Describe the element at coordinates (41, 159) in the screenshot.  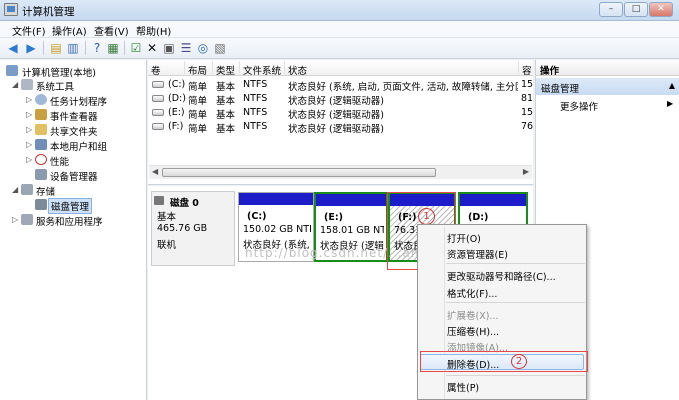
I see `performance-icon` at that location.